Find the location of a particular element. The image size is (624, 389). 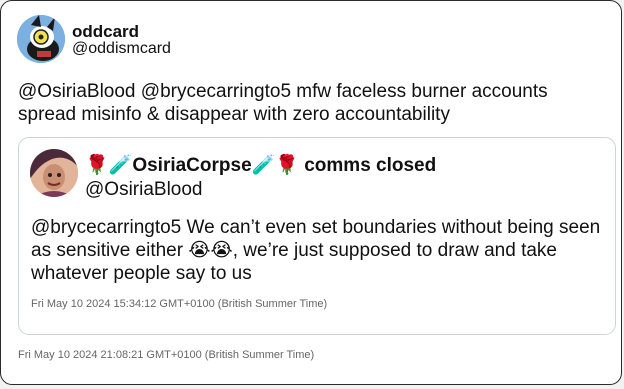

cartoon-character-avatar-icon is located at coordinates (41, 39).